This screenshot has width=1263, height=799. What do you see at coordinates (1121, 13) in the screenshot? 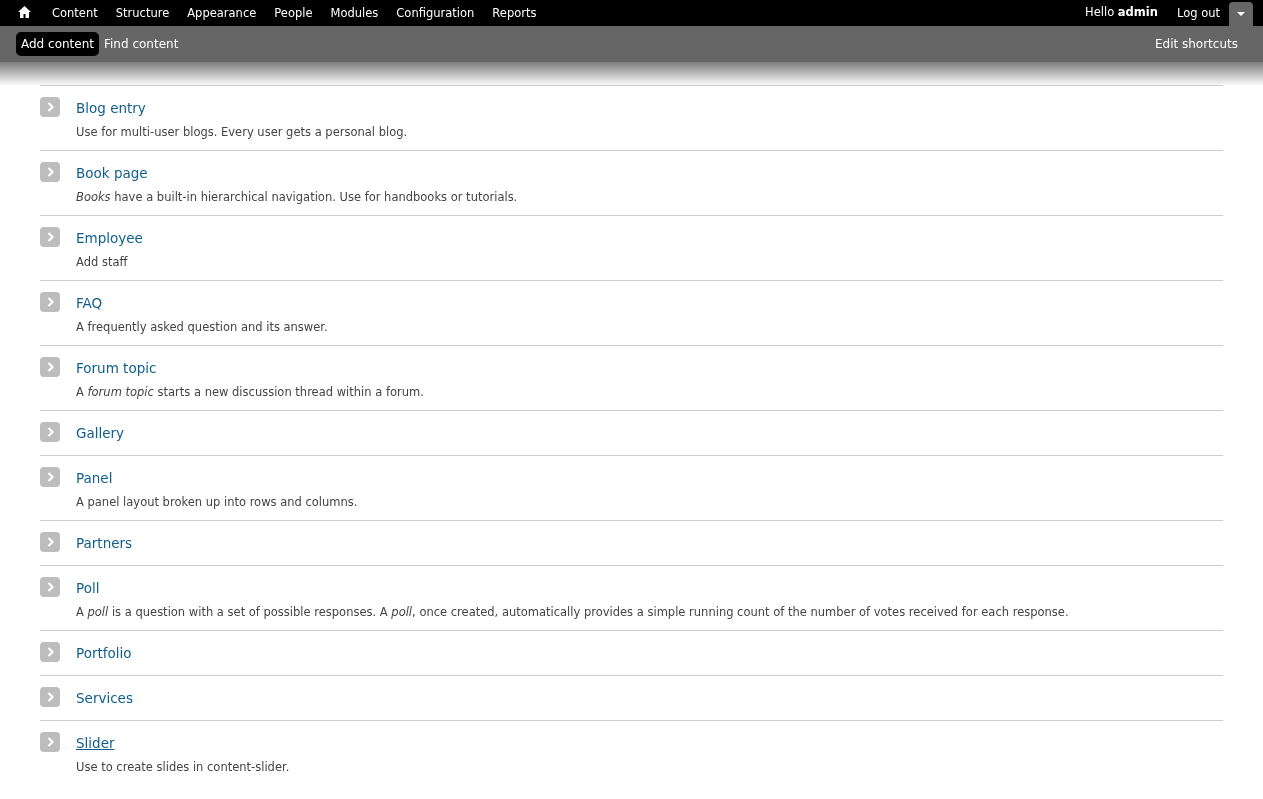
I see `greeting-text: Hello admin` at bounding box center [1121, 13].